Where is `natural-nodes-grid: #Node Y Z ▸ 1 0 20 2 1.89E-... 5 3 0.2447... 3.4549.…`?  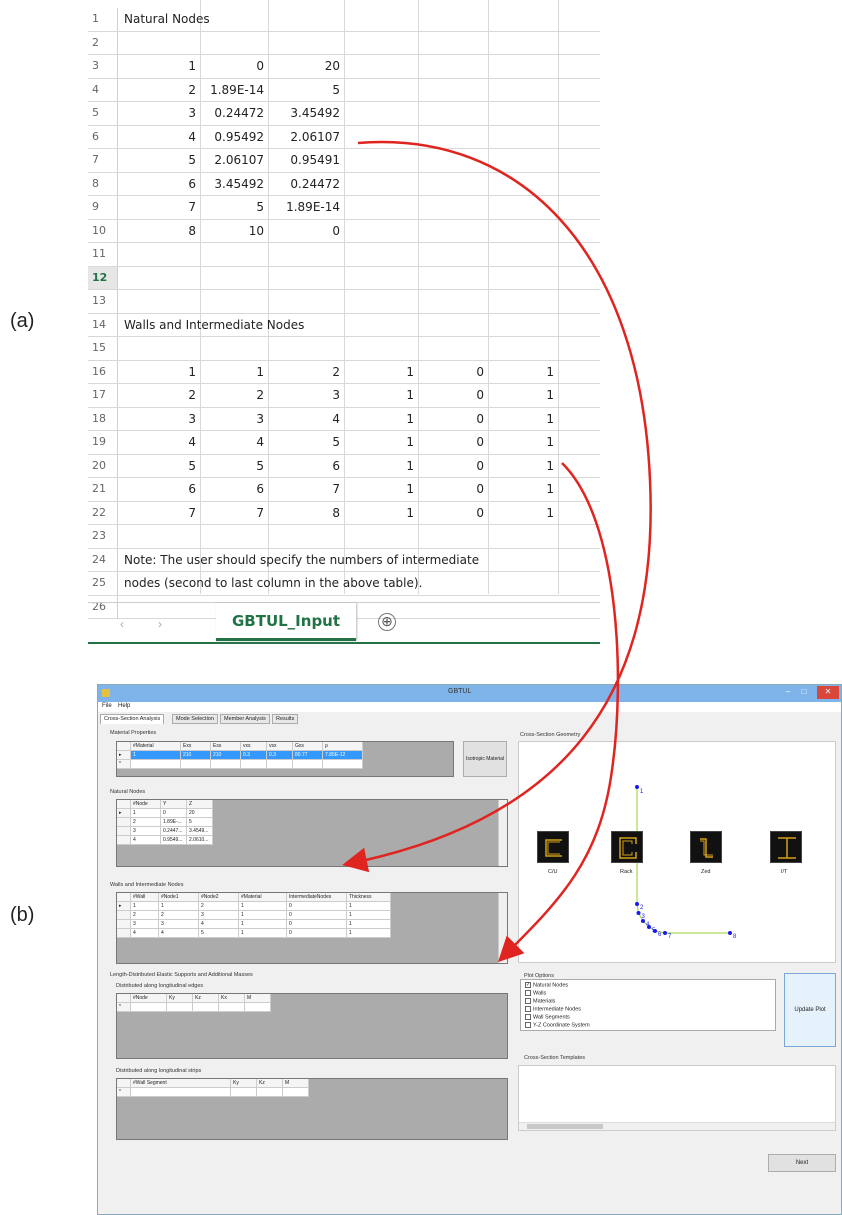 natural-nodes-grid: #Node Y Z ▸ 1 0 20 2 1.89E-... 5 3 0.2447... 3.4549.… is located at coordinates (312, 833).